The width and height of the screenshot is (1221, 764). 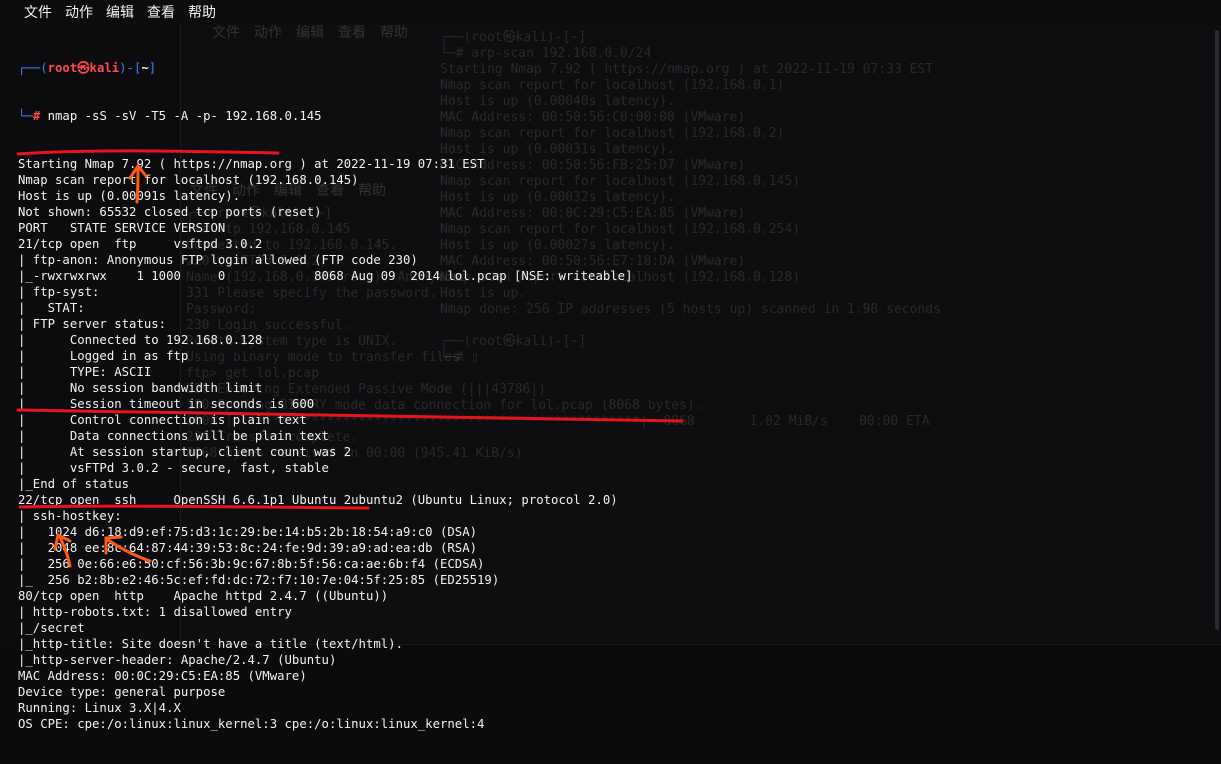 I want to click on output-line: | TYPE: ASCII, so click(x=85, y=372).